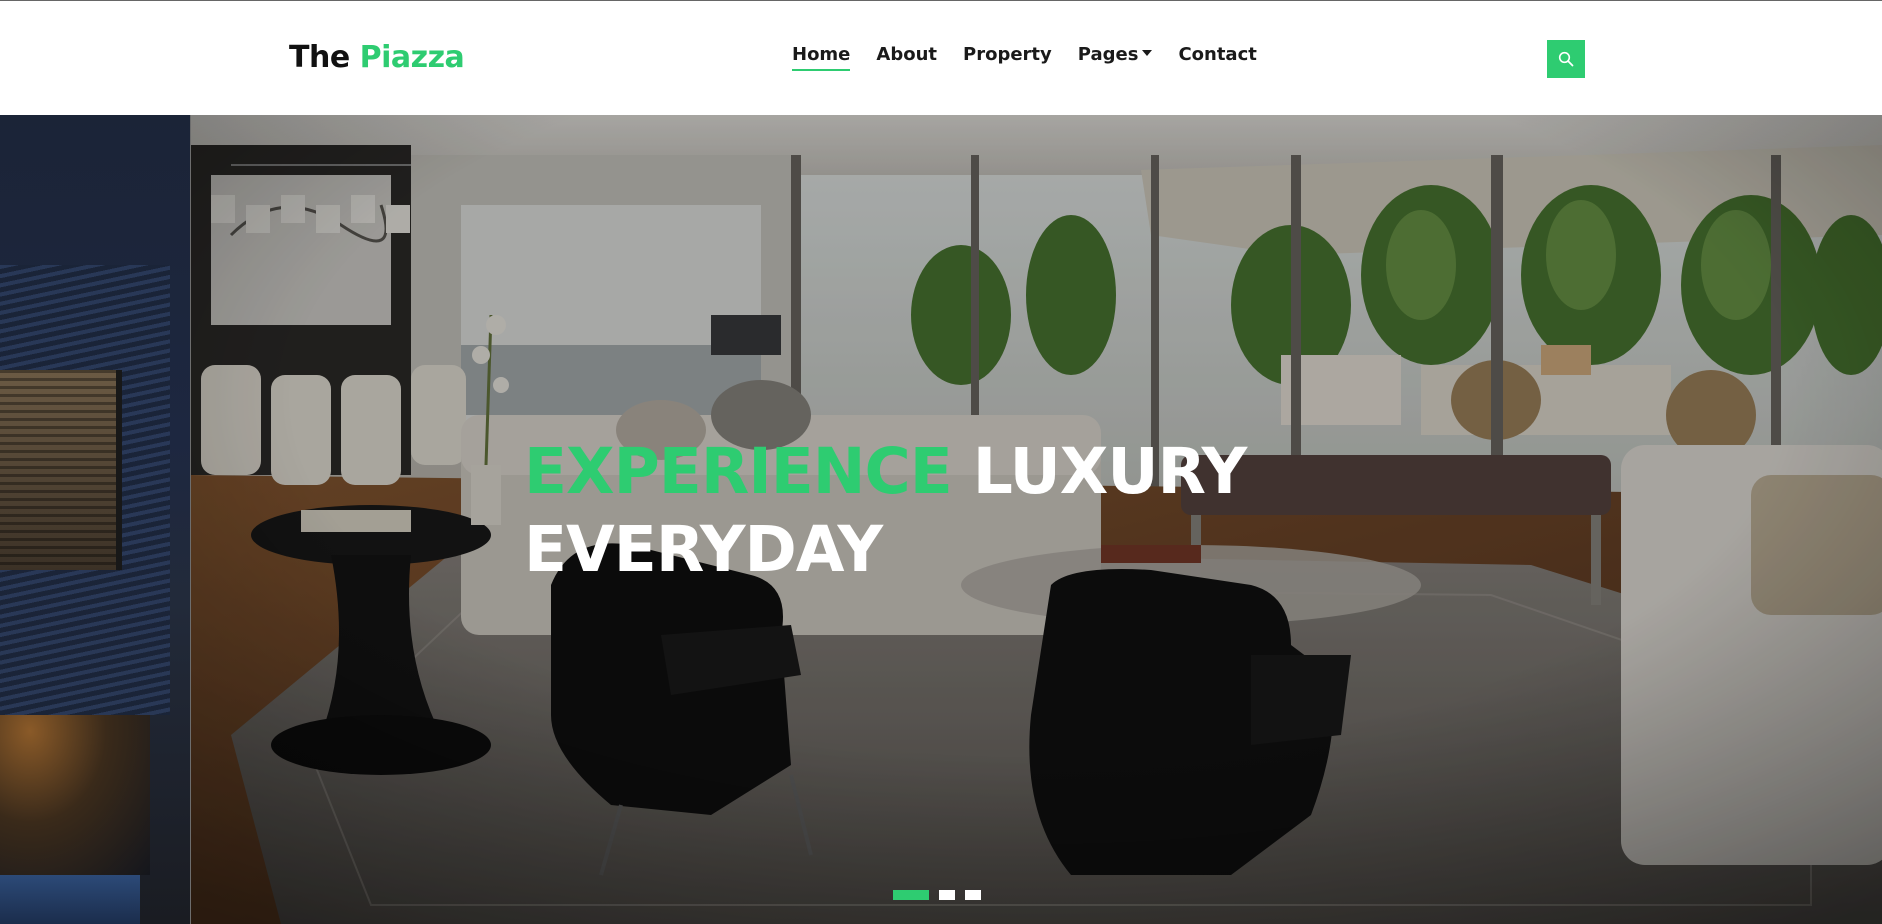  Describe the element at coordinates (974, 511) in the screenshot. I see `hero-headline: EXPERIENCE LUXURY EVERYDAY` at that location.